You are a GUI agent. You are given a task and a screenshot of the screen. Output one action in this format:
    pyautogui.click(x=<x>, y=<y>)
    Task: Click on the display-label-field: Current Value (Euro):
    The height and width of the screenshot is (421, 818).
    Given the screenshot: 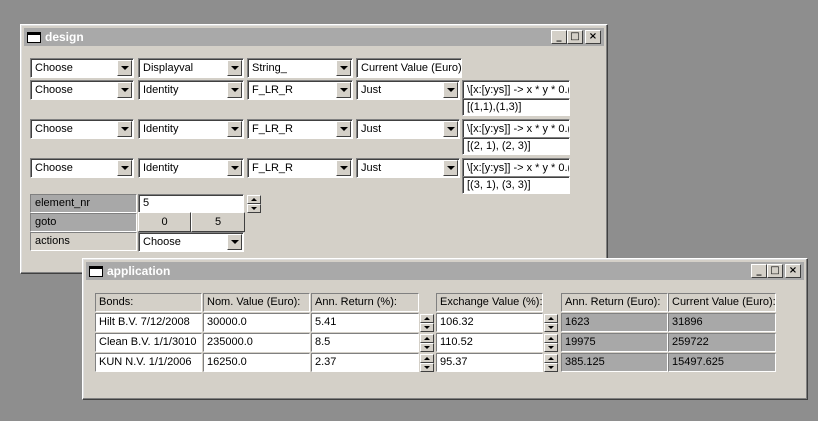 What is the action you would take?
    pyautogui.click(x=409, y=68)
    